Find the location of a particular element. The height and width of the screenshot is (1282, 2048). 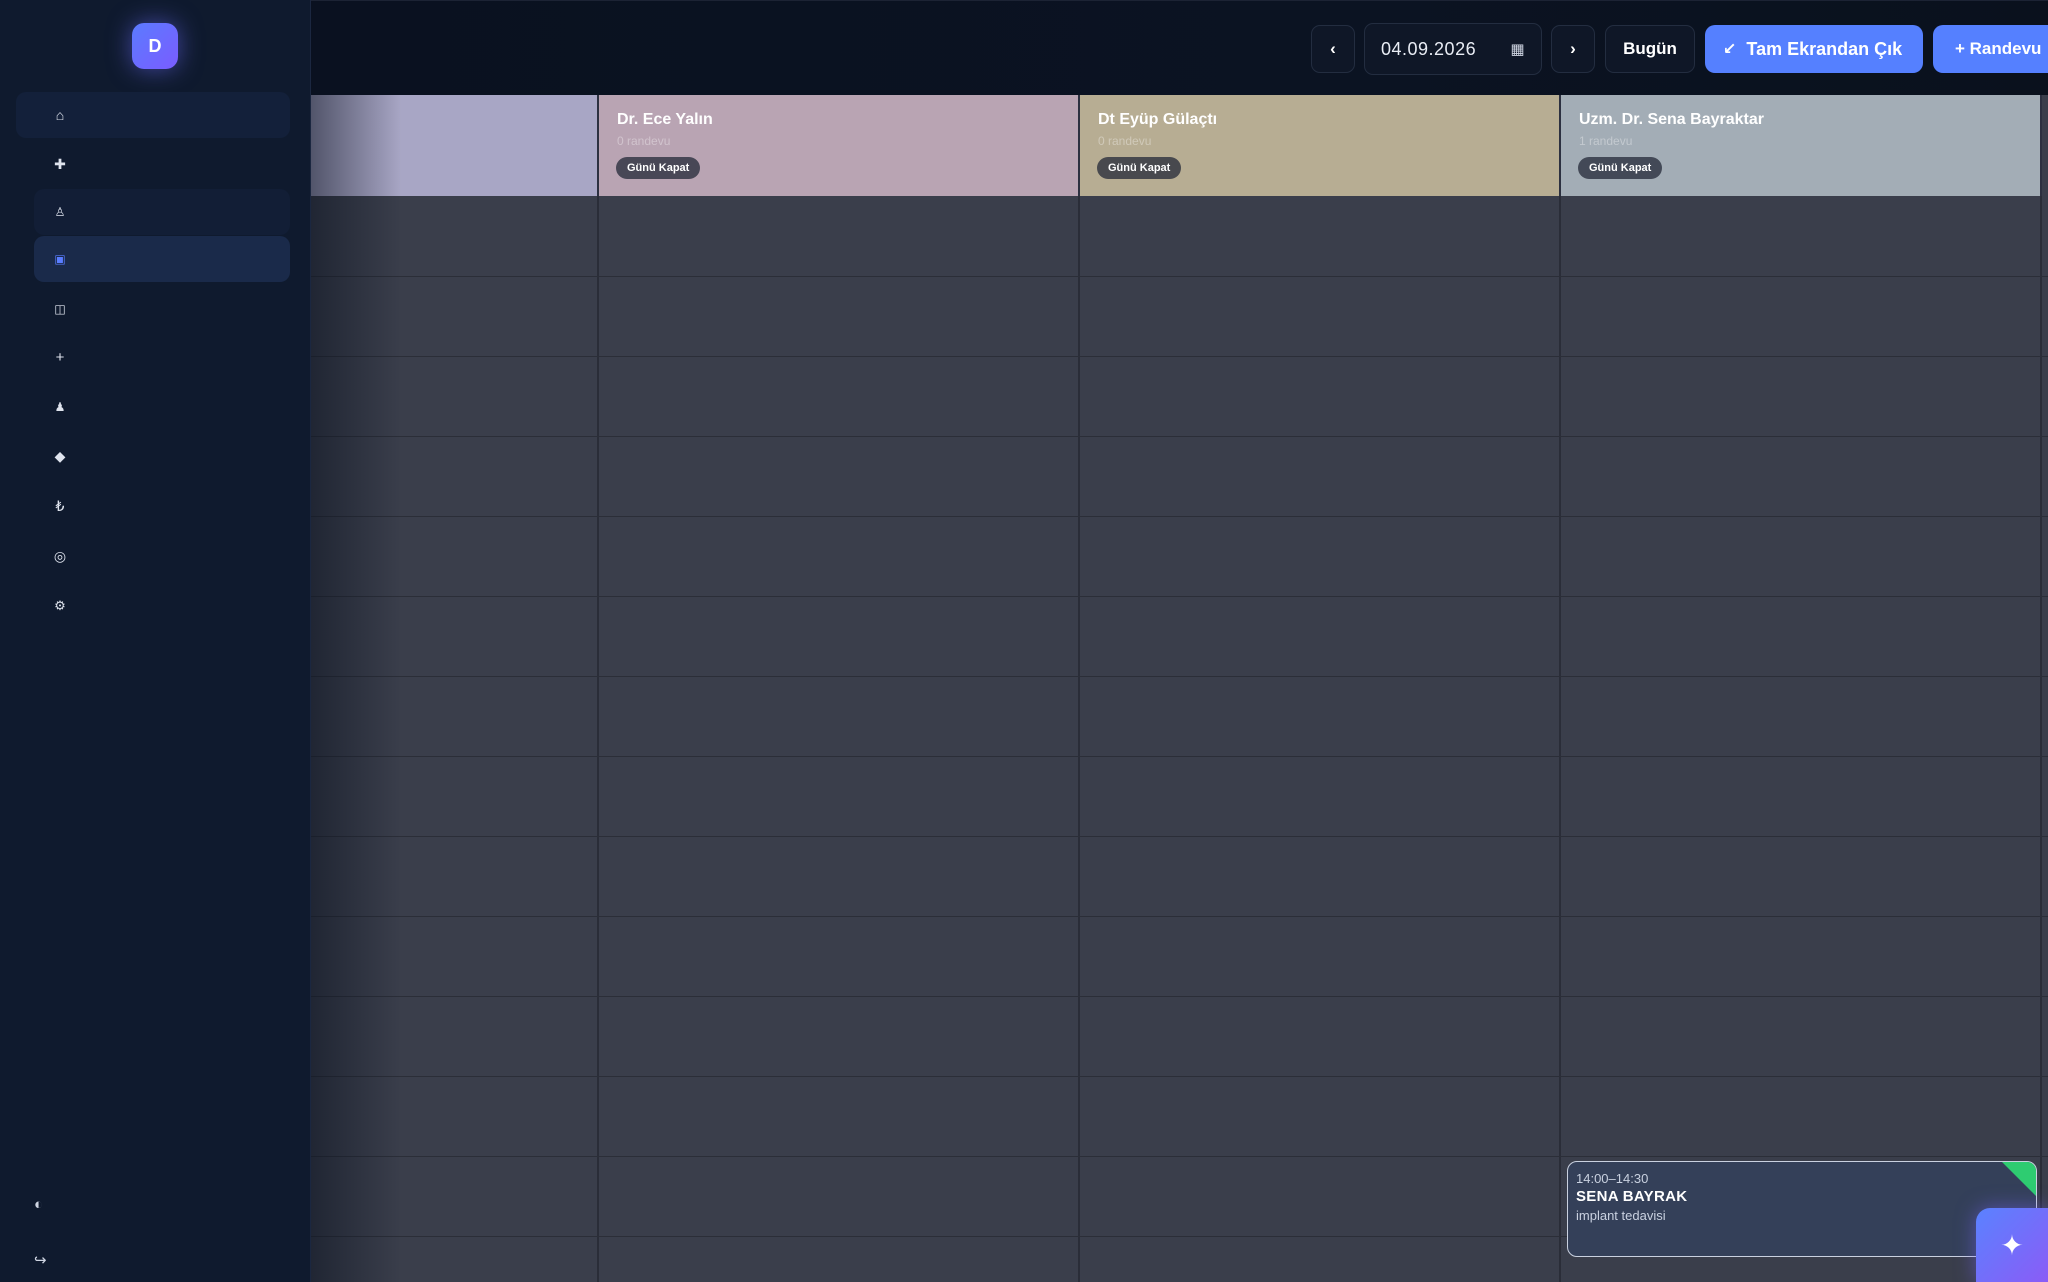

patient-name: SENA BAYRAK is located at coordinates (1632, 1196).